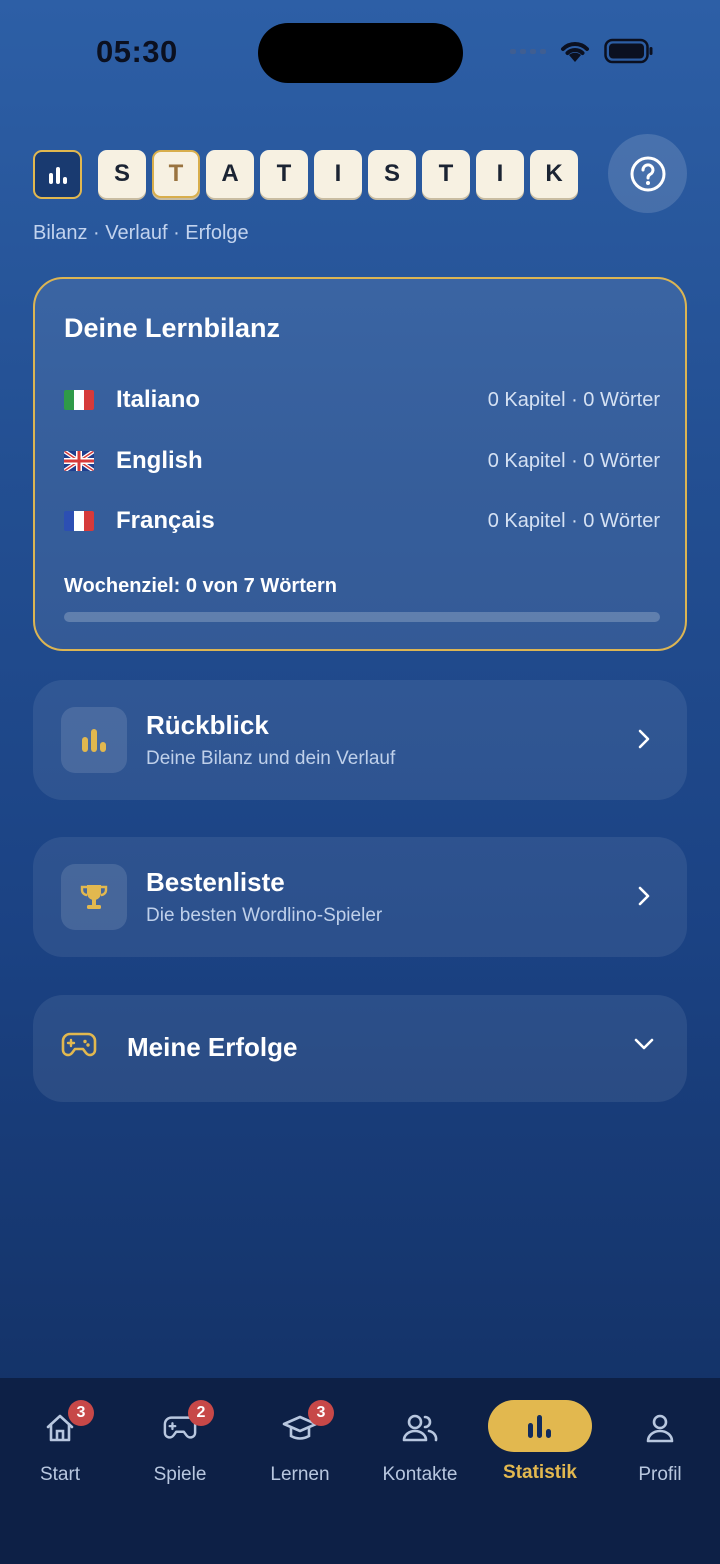 This screenshot has width=720, height=1564. I want to click on tab-label: Start, so click(60, 1474).